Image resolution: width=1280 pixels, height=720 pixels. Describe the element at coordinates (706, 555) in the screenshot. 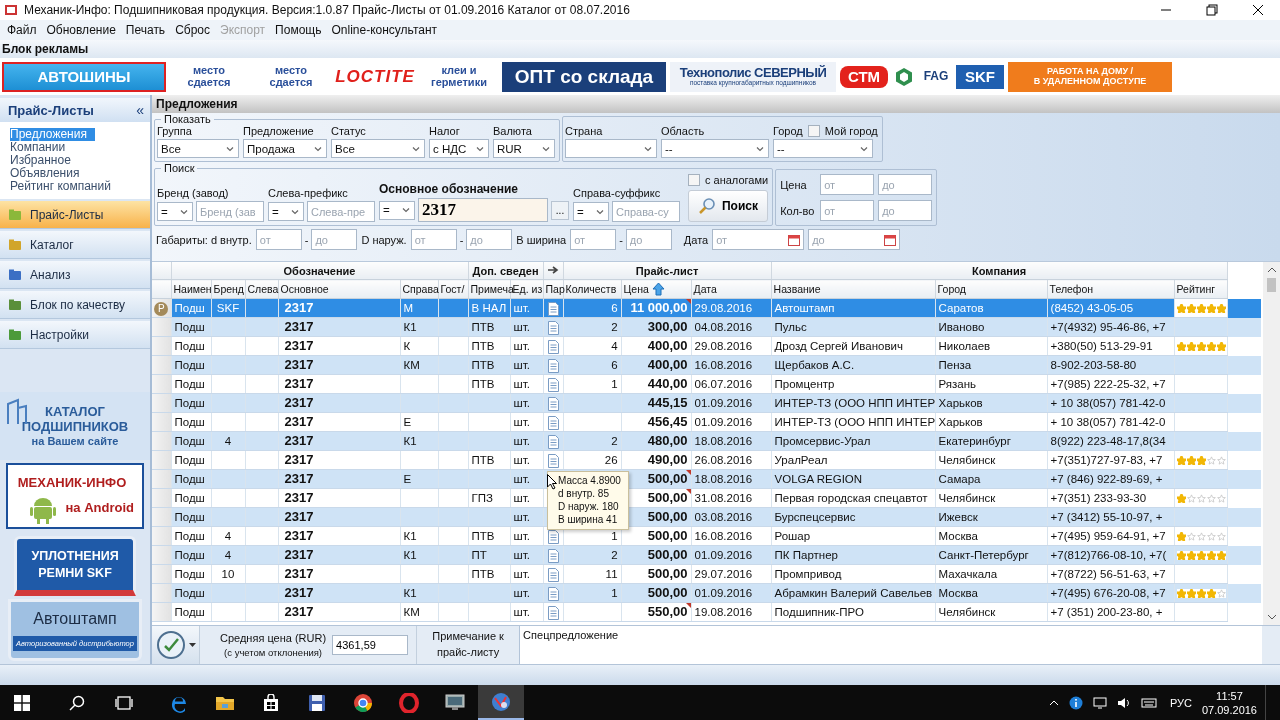

I see `table-row: Подш 4 2317 К1 ПТ шт. 2 500,00 01.09.2016 ПК Партнер Санкт-Петербург +7(812)766-08-10, +7(` at that location.